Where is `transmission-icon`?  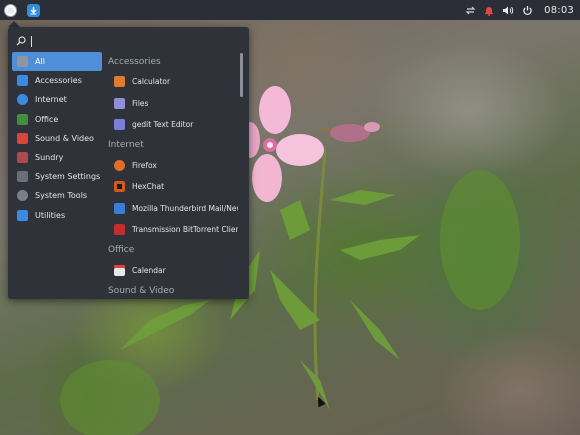
transmission-icon is located at coordinates (119, 230).